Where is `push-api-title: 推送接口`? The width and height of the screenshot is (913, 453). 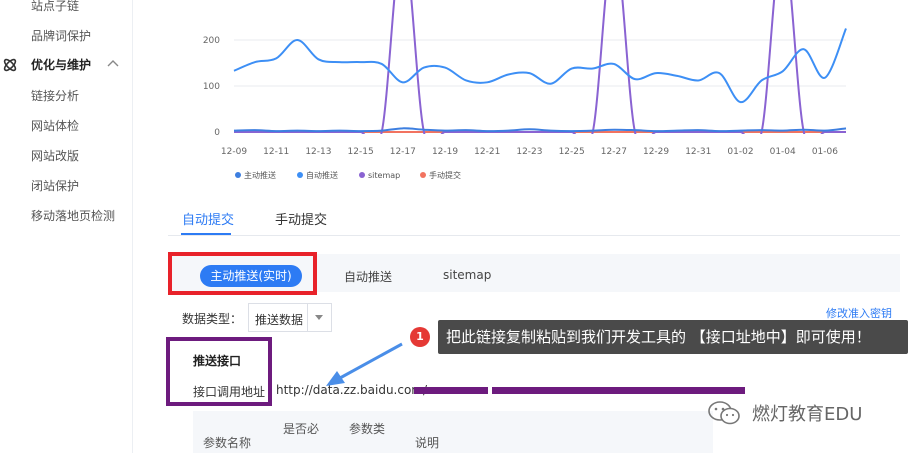 push-api-title: 推送接口 is located at coordinates (217, 361).